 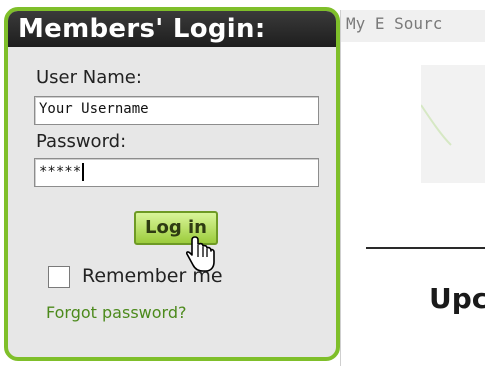 I want to click on remember-me-checkbox, so click(x=59, y=277).